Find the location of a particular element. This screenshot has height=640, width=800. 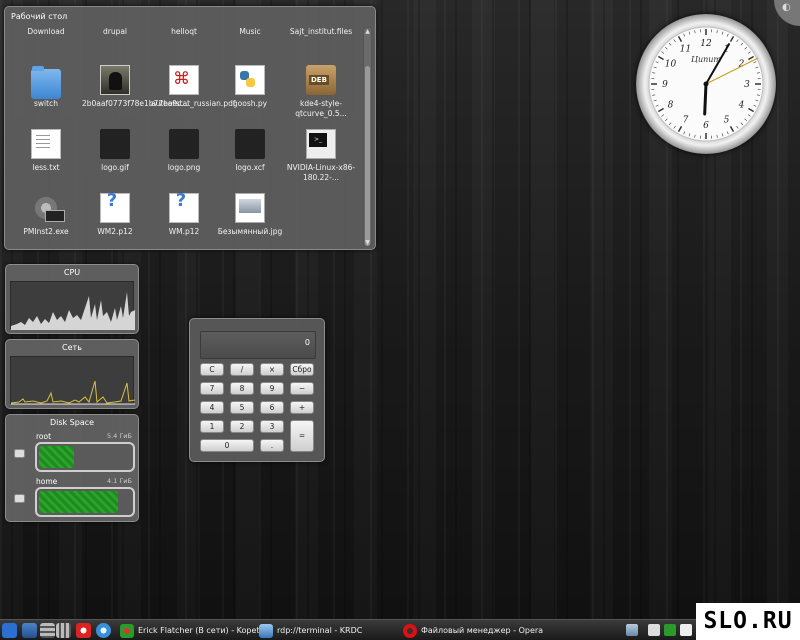

task-krdc: rdp://terminal - KRDC is located at coordinates (310, 630).